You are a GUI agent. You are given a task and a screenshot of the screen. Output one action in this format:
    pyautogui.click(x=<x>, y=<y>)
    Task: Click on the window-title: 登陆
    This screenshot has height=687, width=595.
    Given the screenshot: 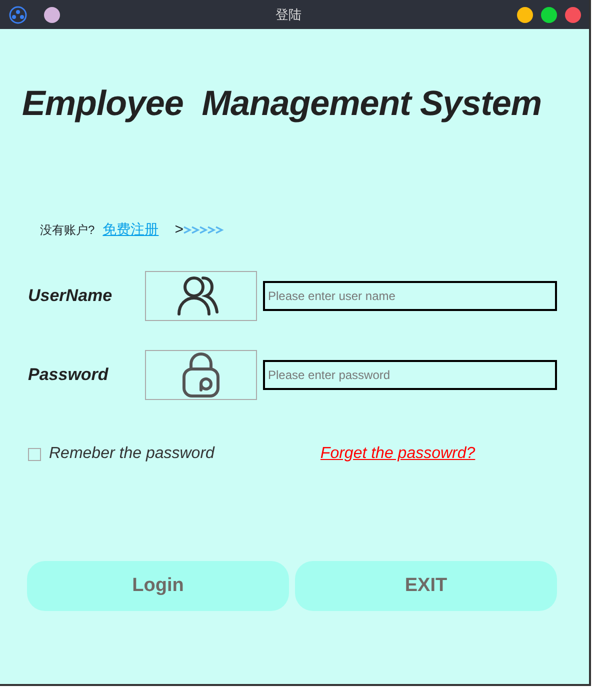 What is the action you would take?
    pyautogui.click(x=288, y=15)
    